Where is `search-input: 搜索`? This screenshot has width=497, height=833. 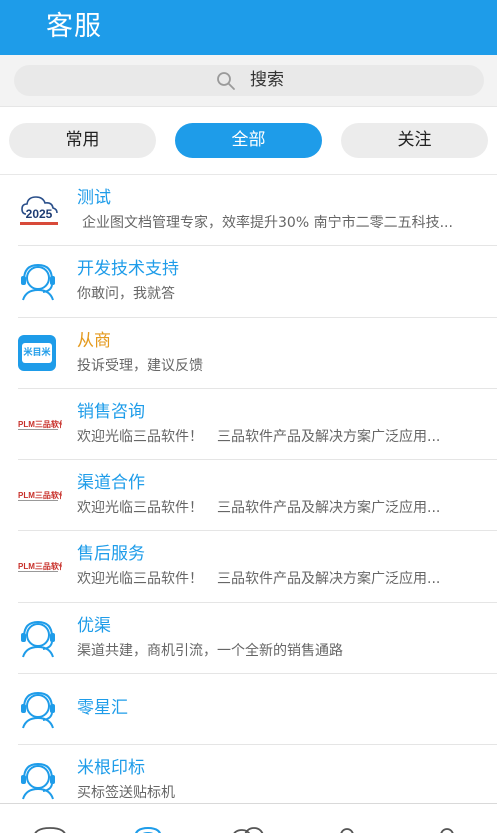 search-input: 搜索 is located at coordinates (249, 80).